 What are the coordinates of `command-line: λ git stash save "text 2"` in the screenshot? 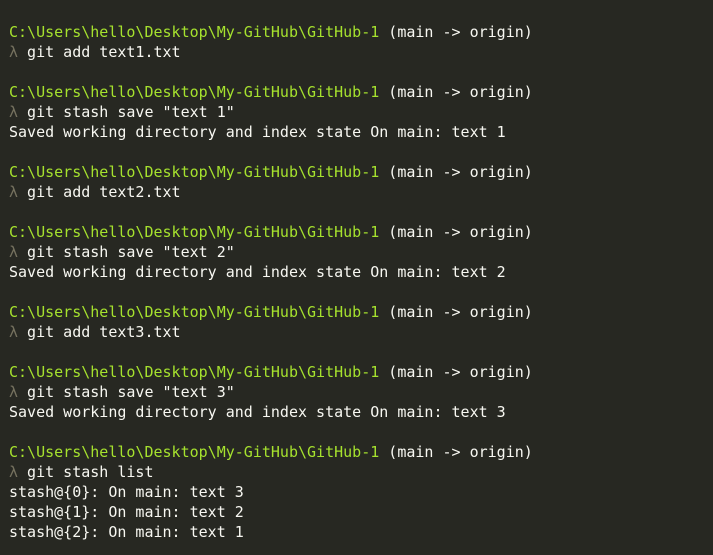 It's located at (361, 252).